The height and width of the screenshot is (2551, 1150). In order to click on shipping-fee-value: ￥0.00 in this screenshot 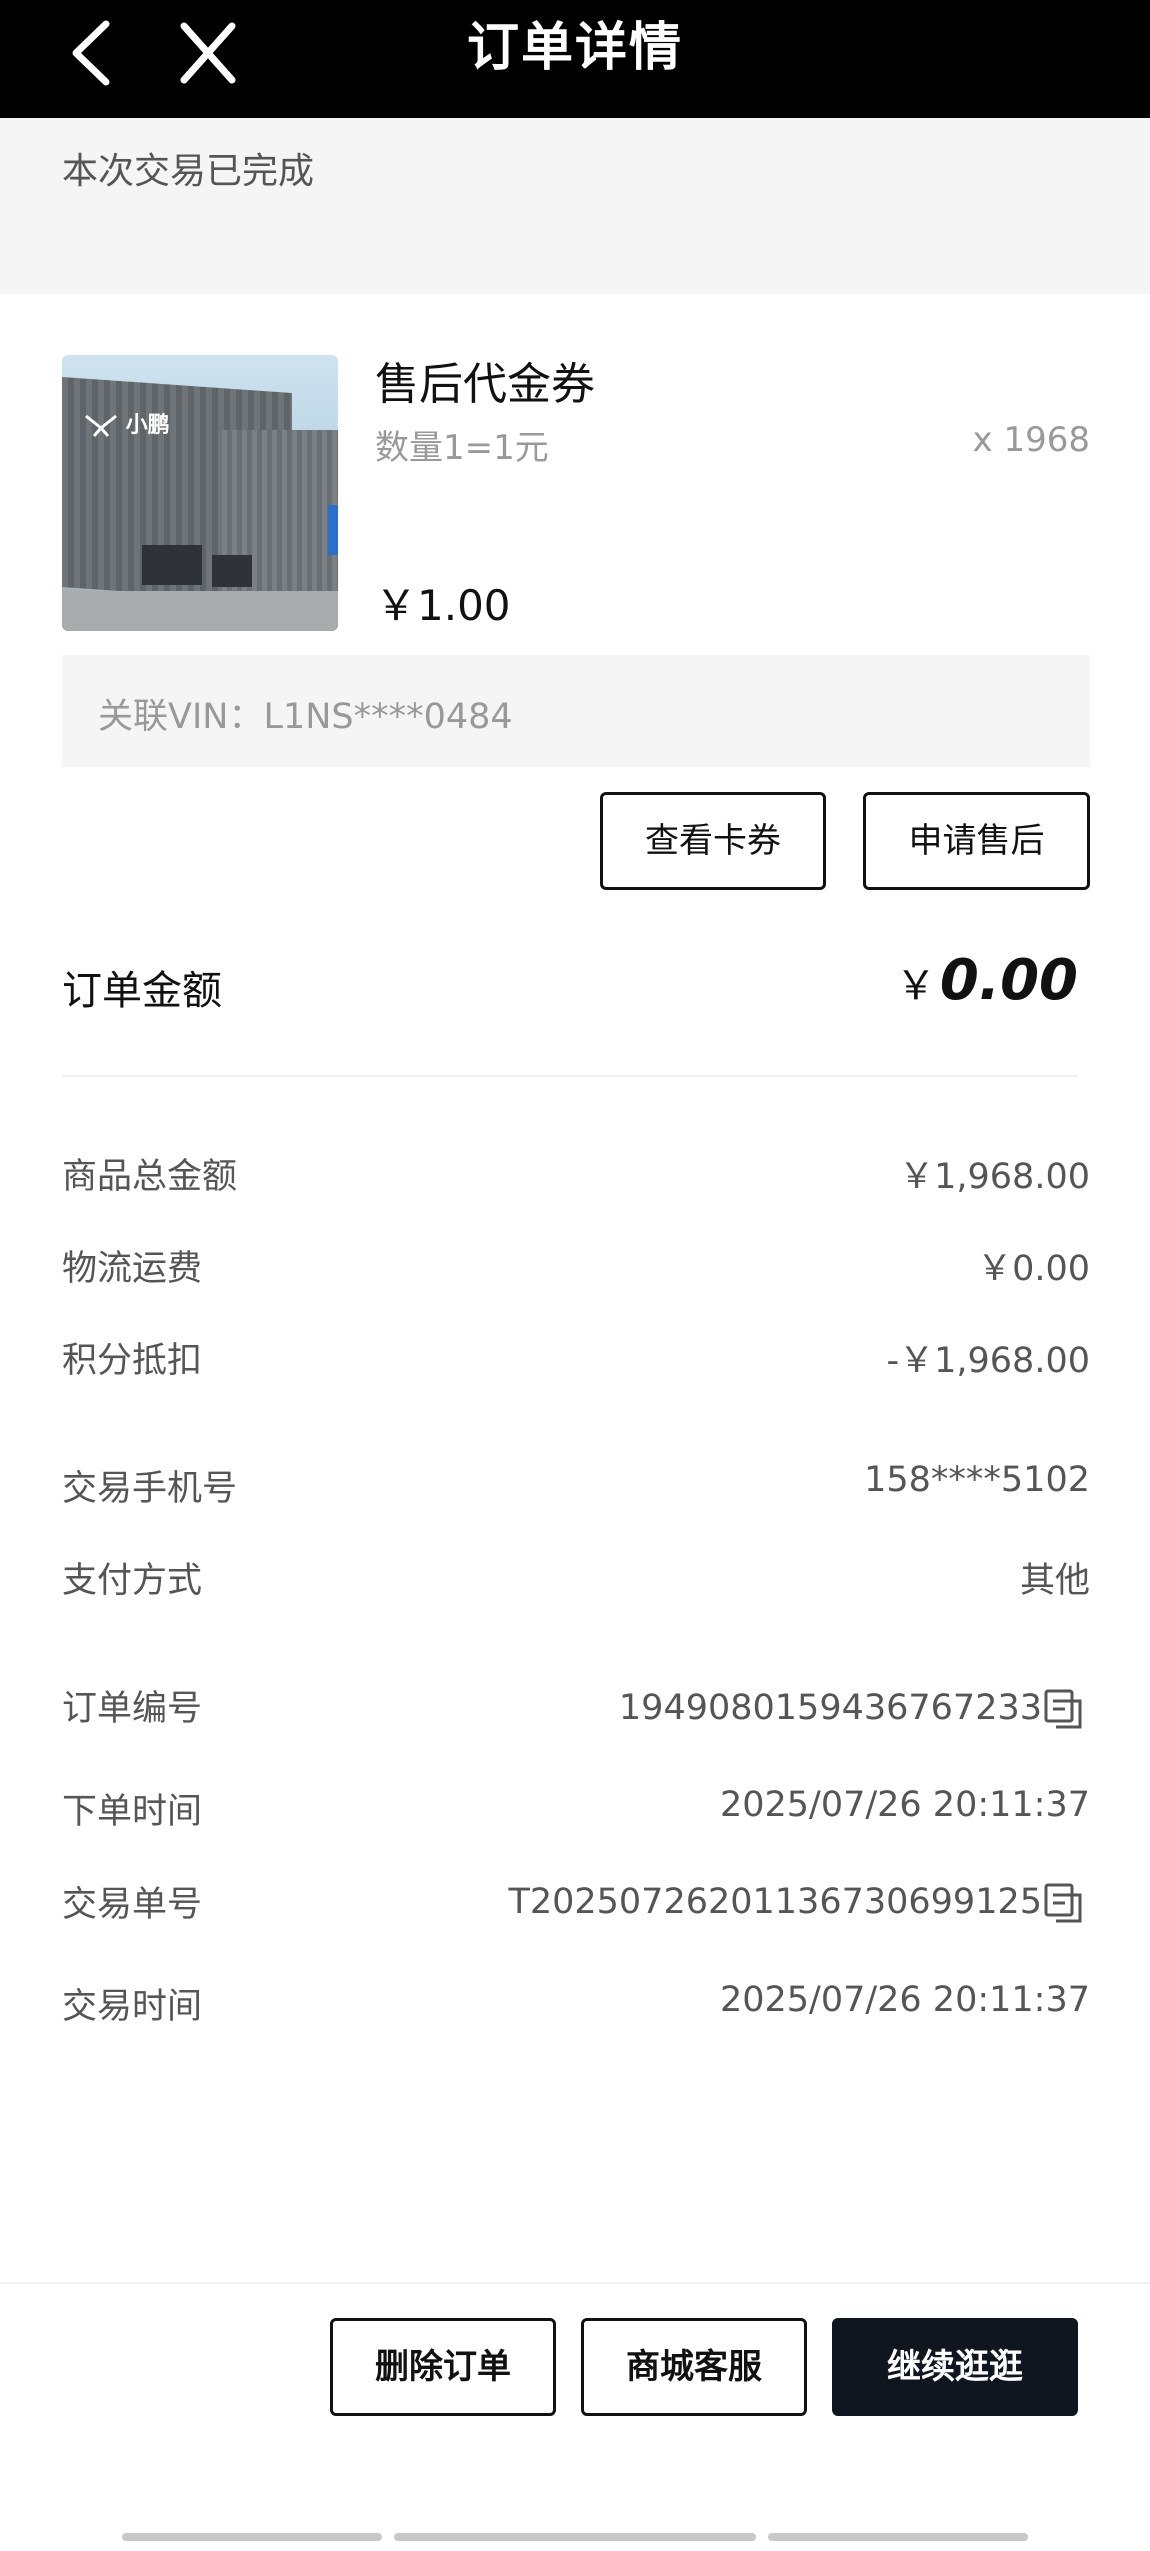, I will do `click(1033, 1269)`.